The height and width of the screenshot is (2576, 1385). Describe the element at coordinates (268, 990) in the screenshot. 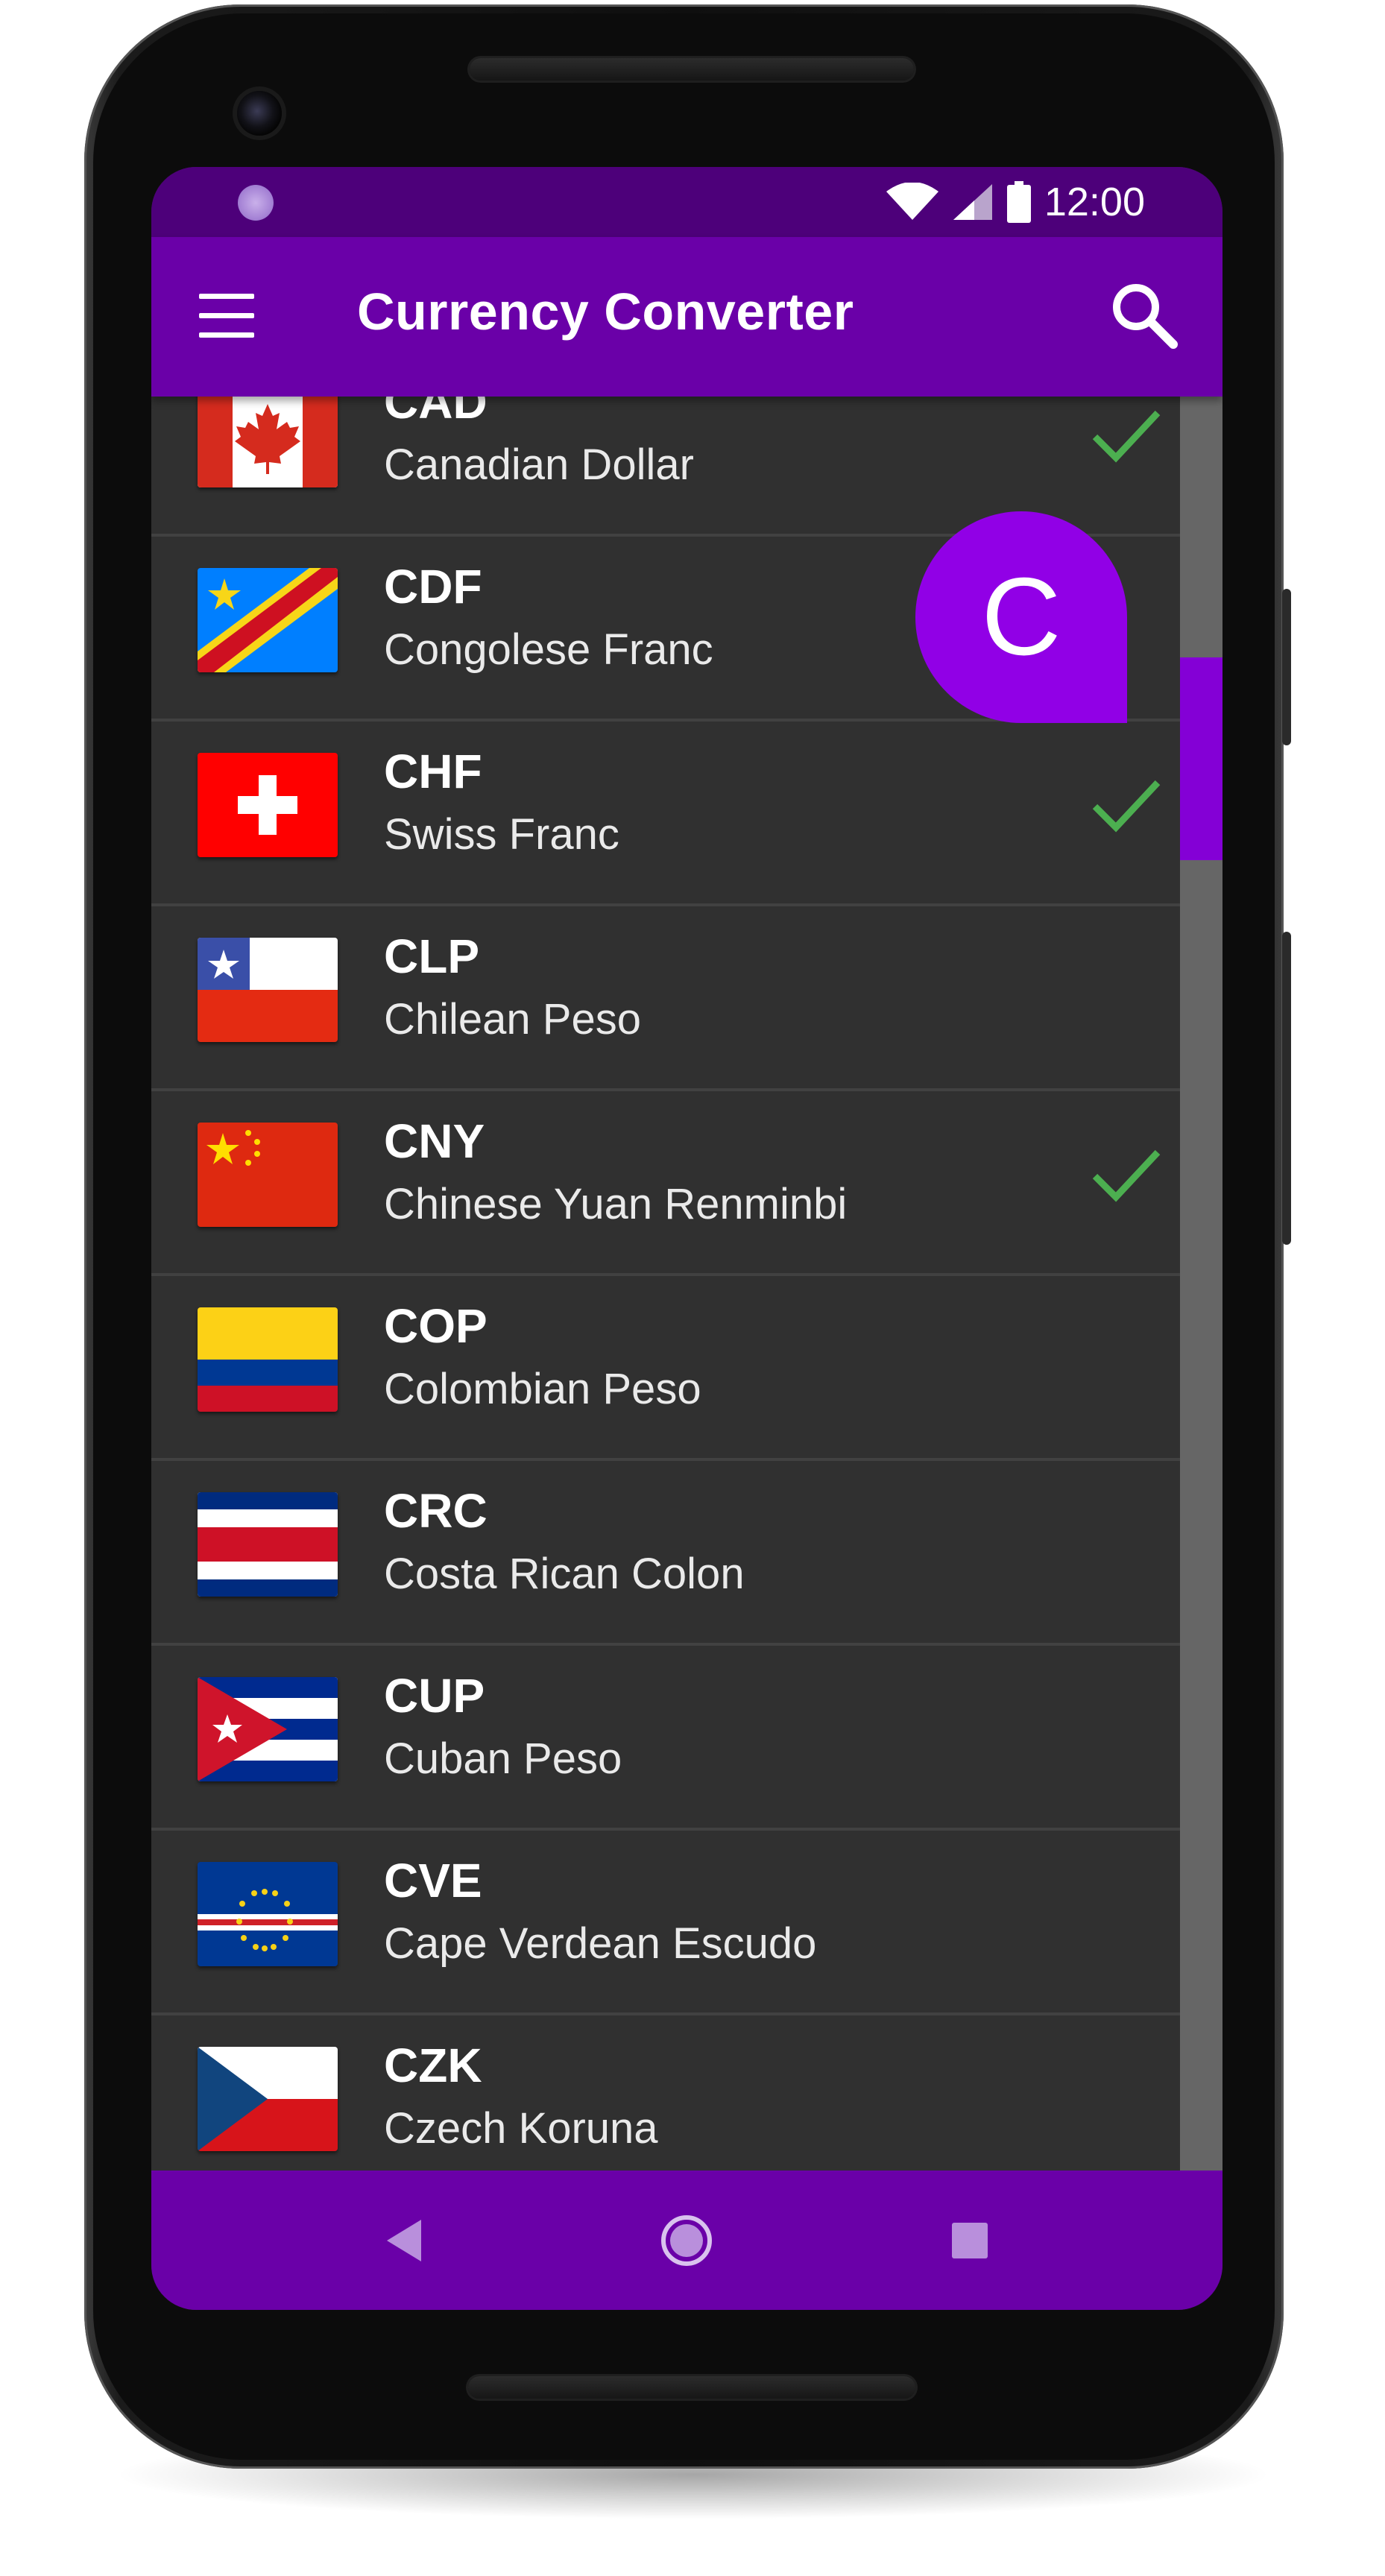

I see `chile-flag-icon` at that location.